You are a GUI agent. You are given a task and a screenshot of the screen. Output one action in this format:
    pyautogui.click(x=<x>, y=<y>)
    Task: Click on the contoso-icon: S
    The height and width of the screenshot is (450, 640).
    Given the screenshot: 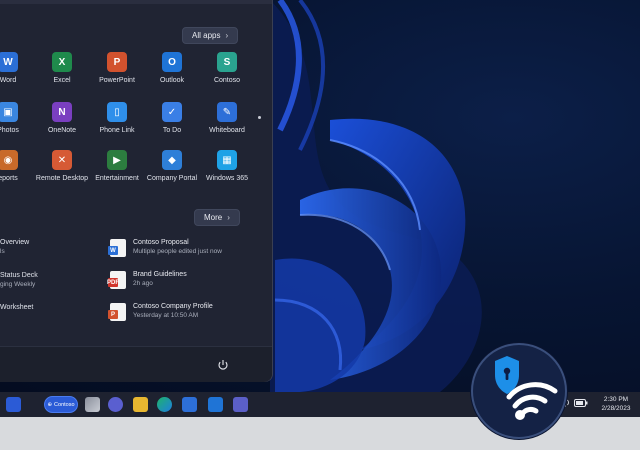 What is the action you would take?
    pyautogui.click(x=227, y=62)
    